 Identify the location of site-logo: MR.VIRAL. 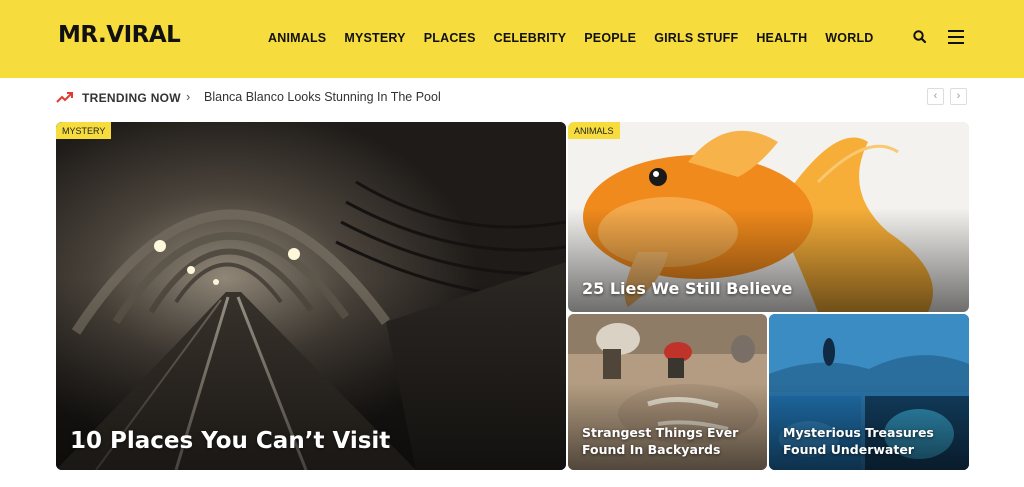
(119, 35).